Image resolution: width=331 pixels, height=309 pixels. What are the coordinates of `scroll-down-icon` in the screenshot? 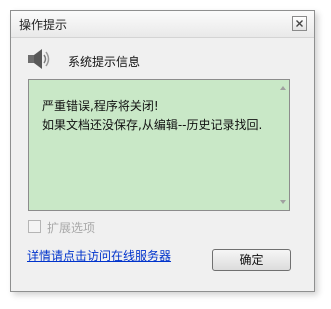 It's located at (283, 202).